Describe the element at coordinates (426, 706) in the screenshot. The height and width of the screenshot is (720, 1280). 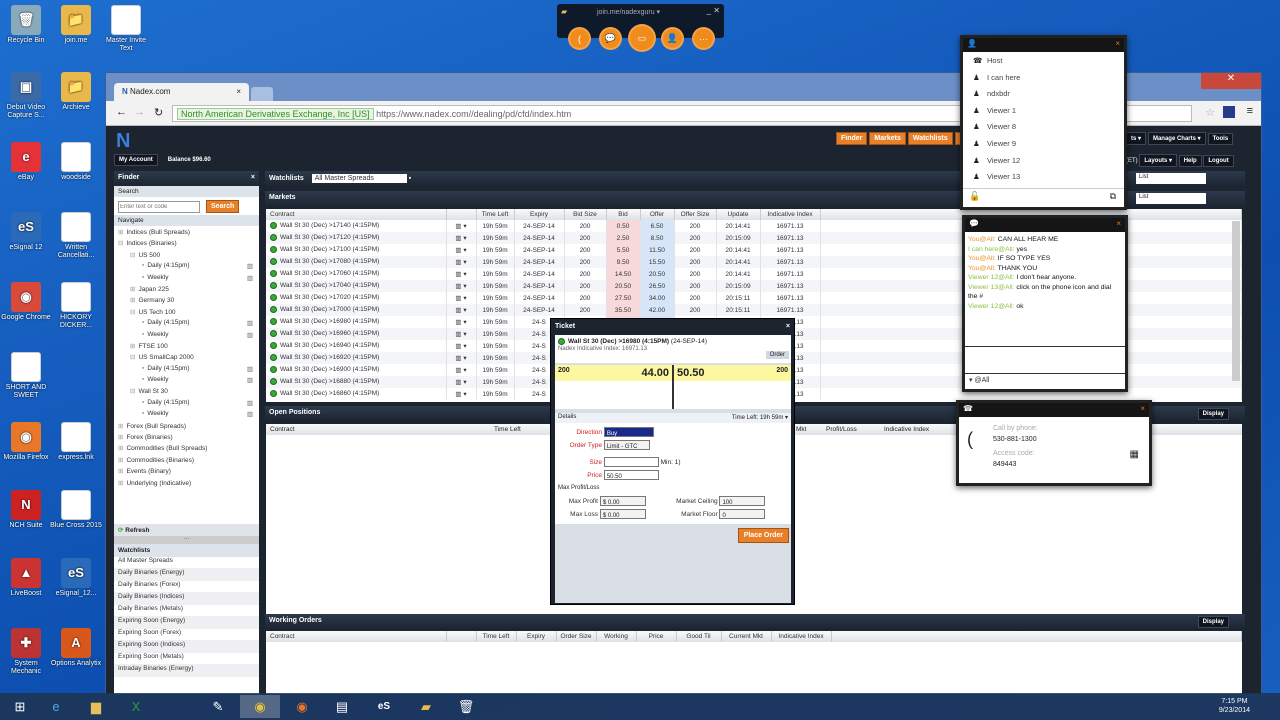
I see `taskbar-joinme-icon: ▰` at that location.